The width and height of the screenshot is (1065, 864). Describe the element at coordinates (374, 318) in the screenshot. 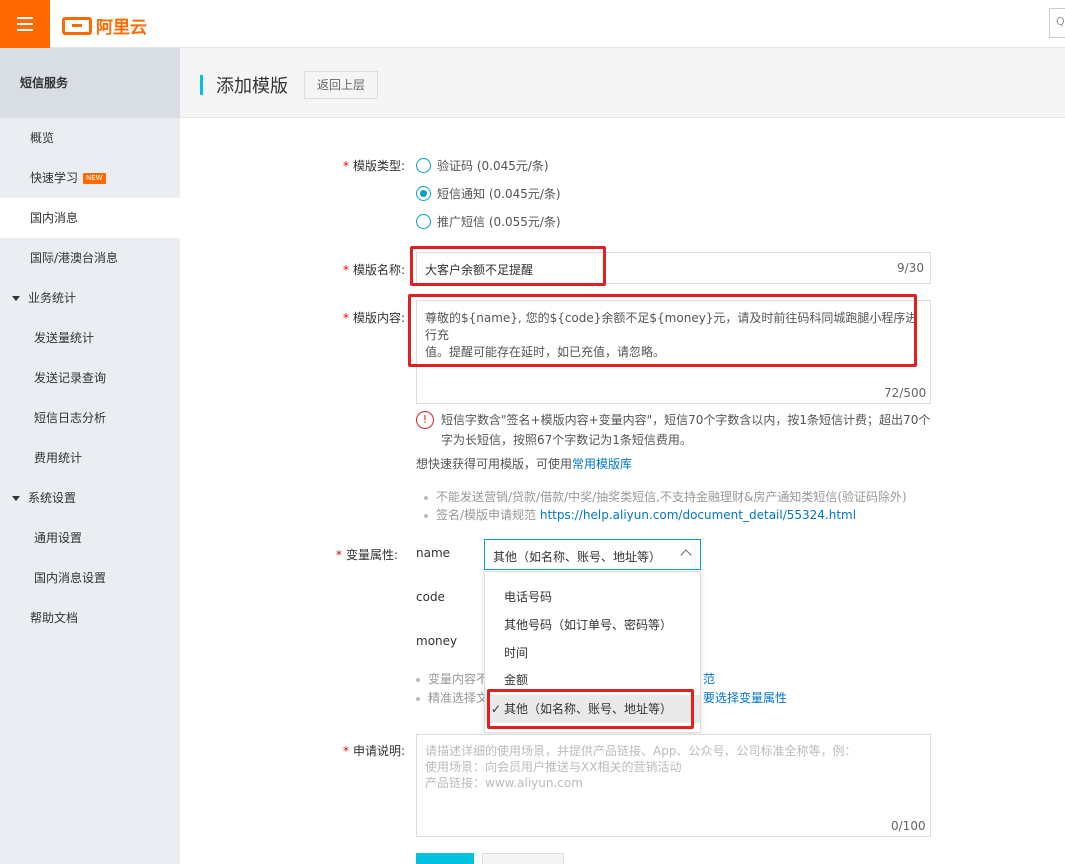

I see `template-content-label: * 模版内容:` at that location.